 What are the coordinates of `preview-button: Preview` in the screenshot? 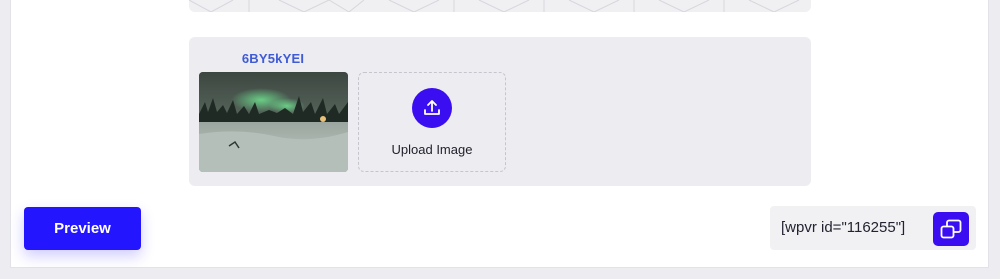 It's located at (82, 228).